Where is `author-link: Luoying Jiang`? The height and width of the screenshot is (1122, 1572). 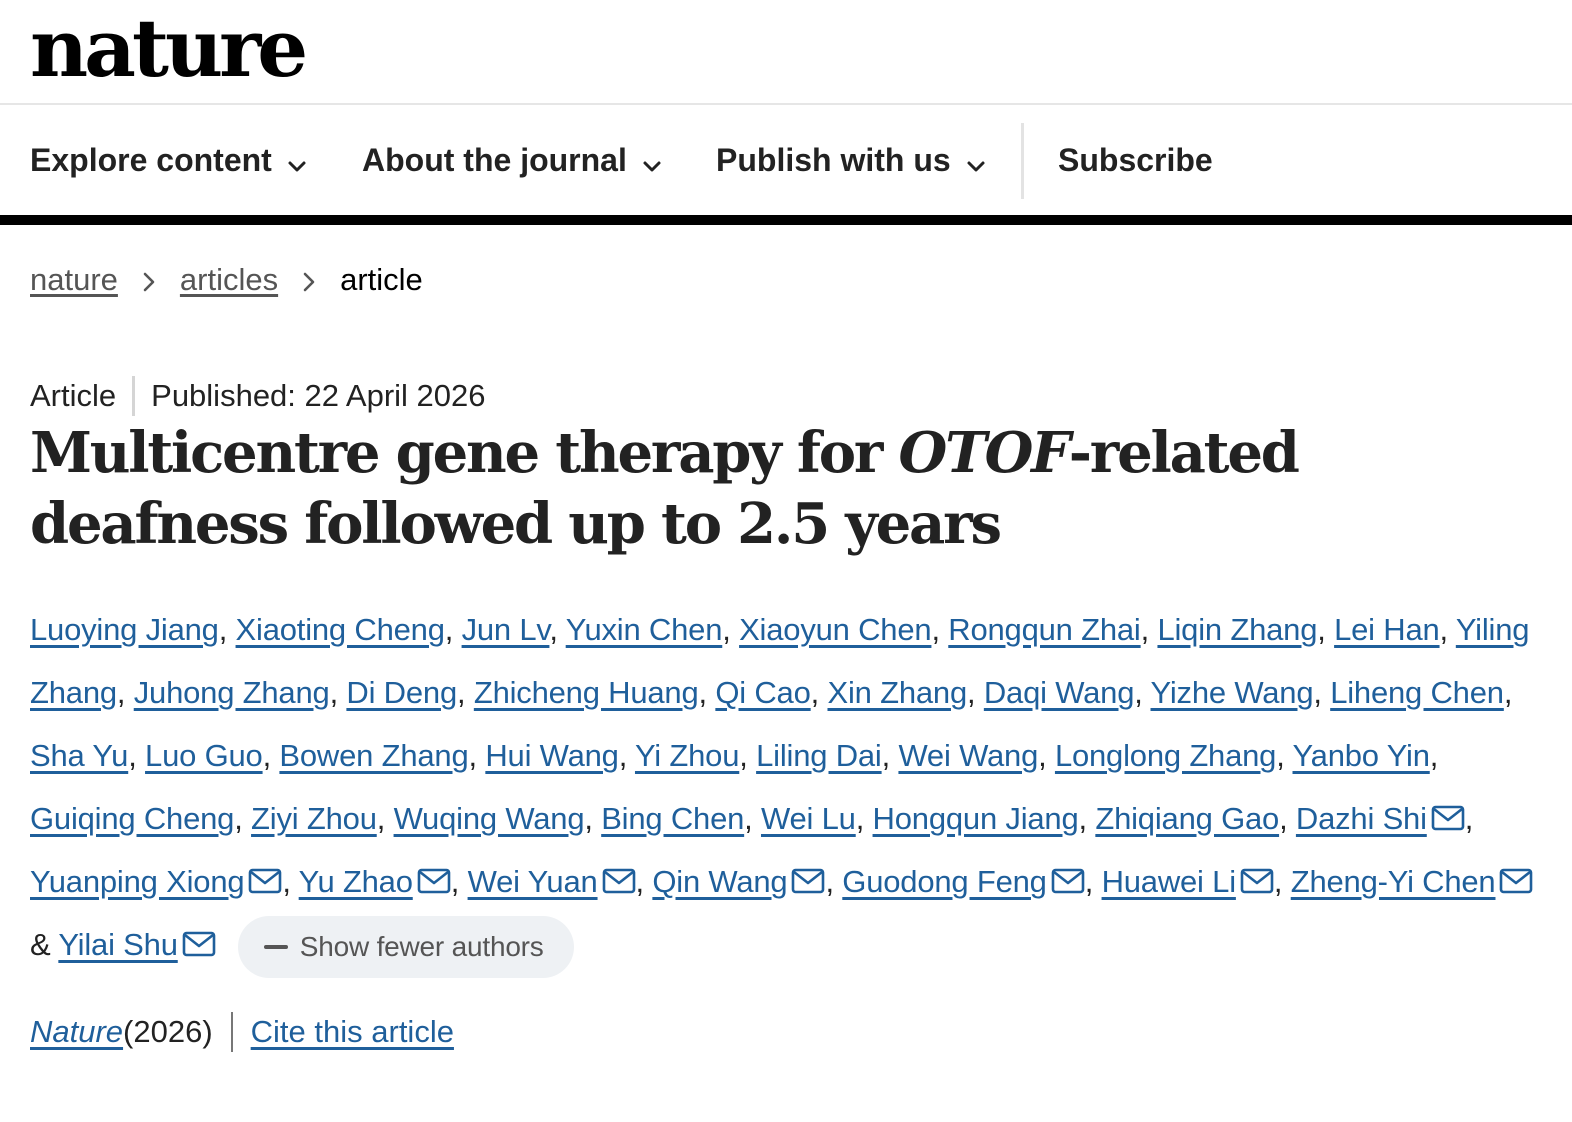 author-link: Luoying Jiang is located at coordinates (124, 629).